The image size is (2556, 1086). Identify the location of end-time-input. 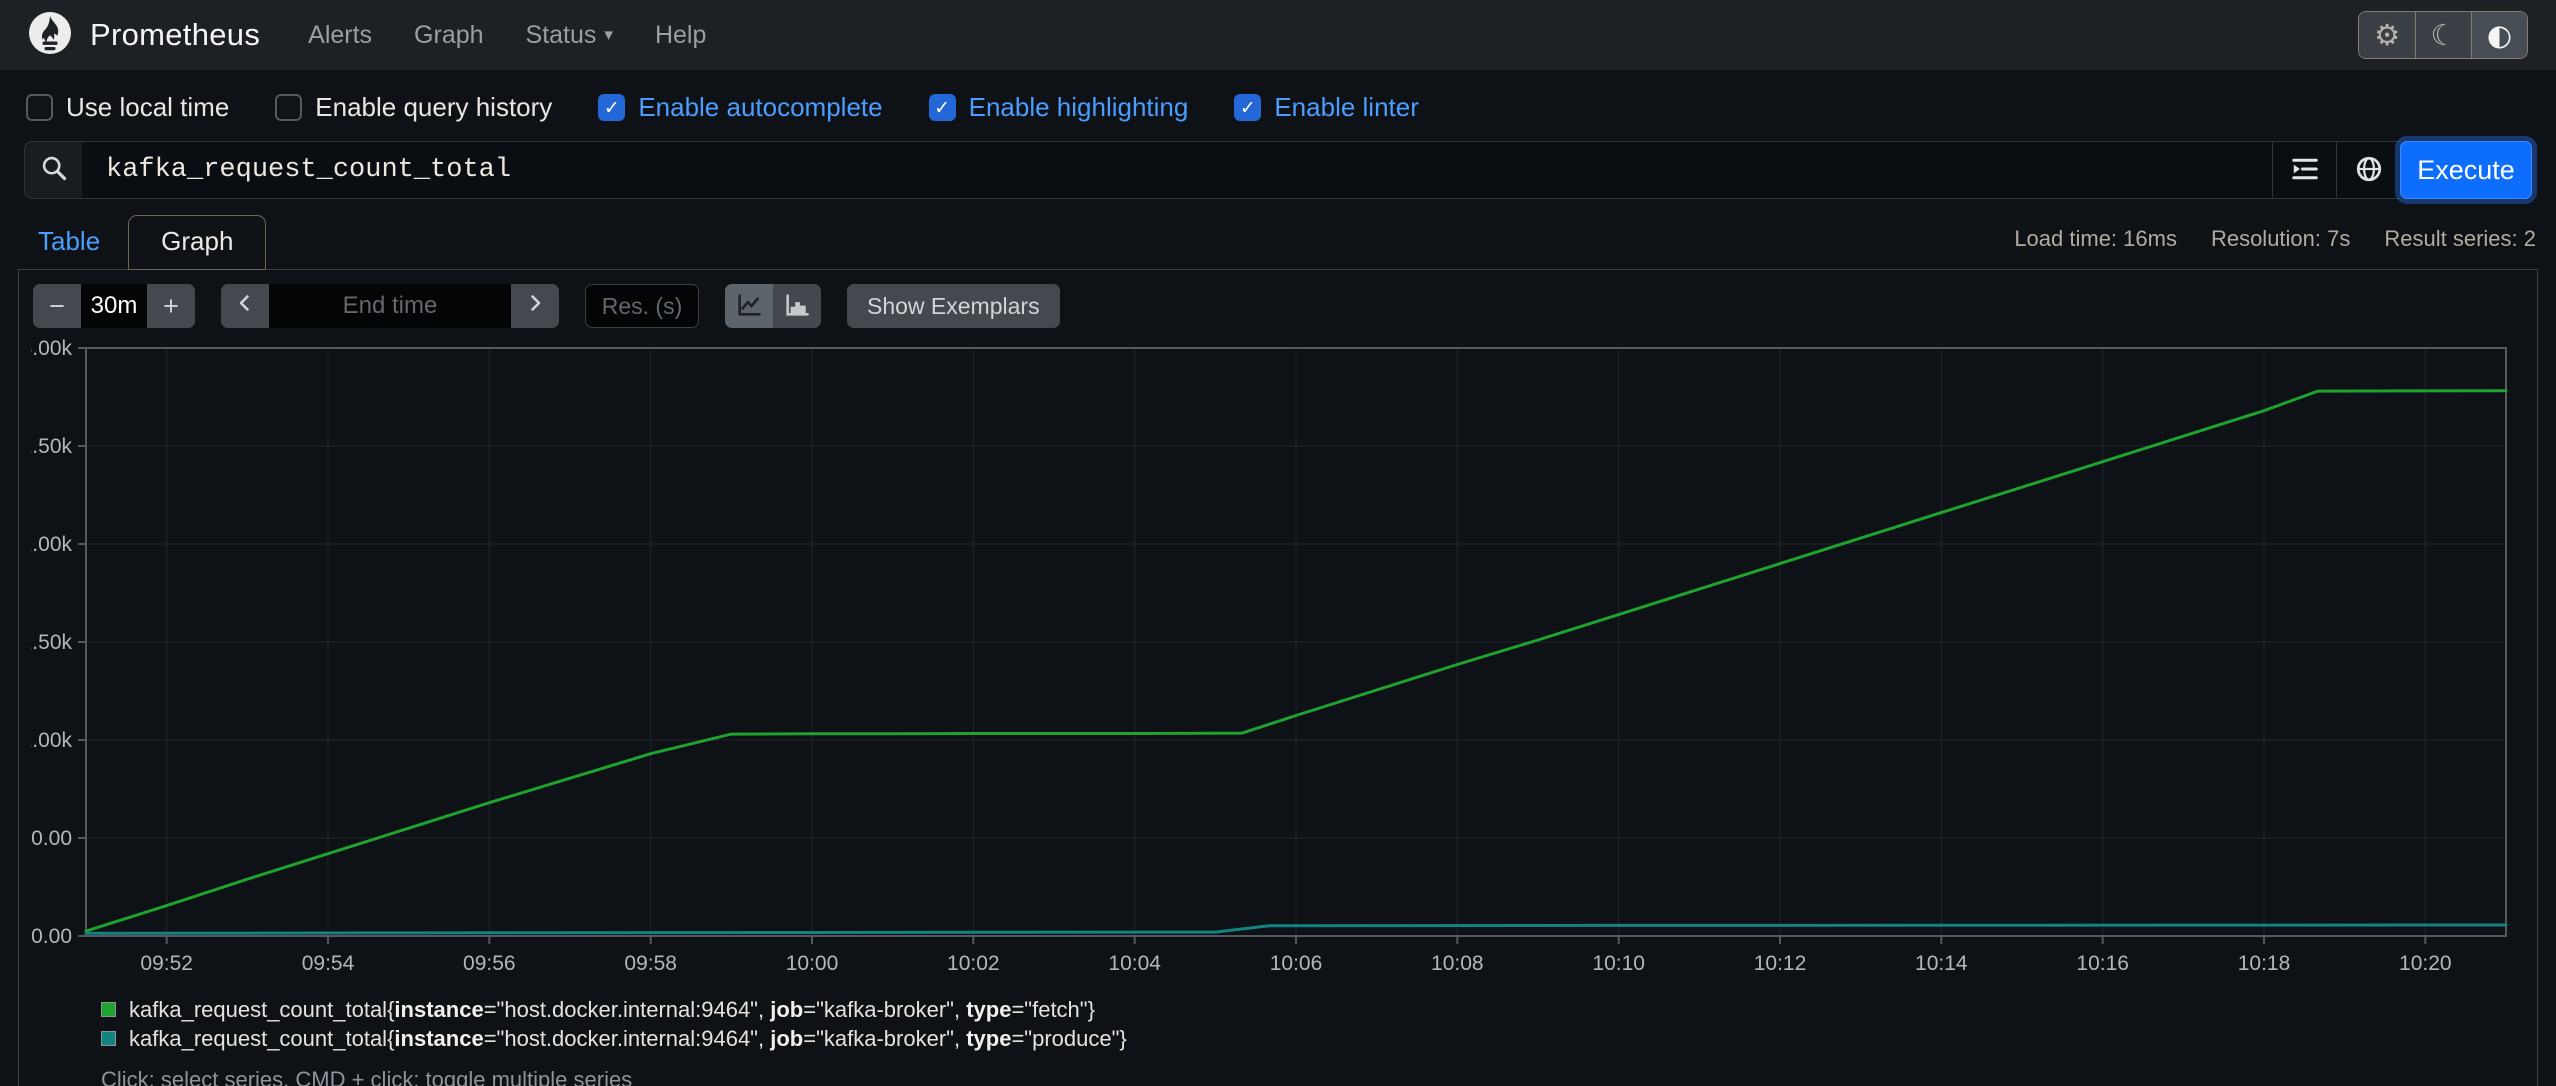
(390, 306).